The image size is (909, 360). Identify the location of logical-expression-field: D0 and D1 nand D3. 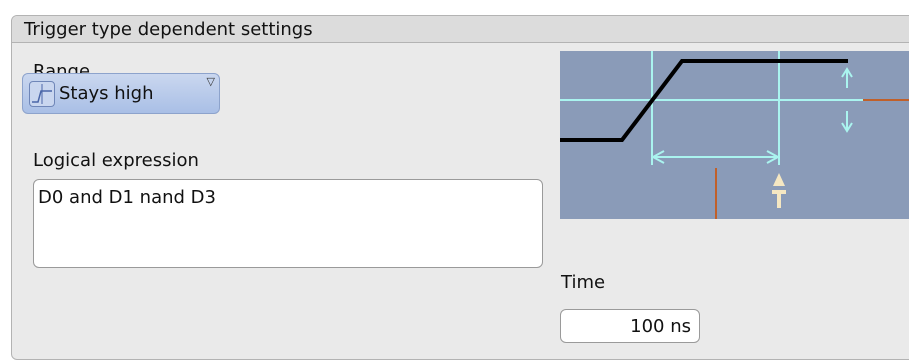
(288, 223).